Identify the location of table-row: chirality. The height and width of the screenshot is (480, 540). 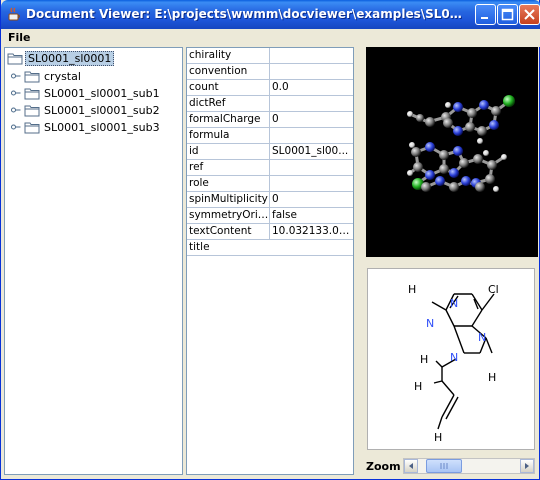
(270, 56).